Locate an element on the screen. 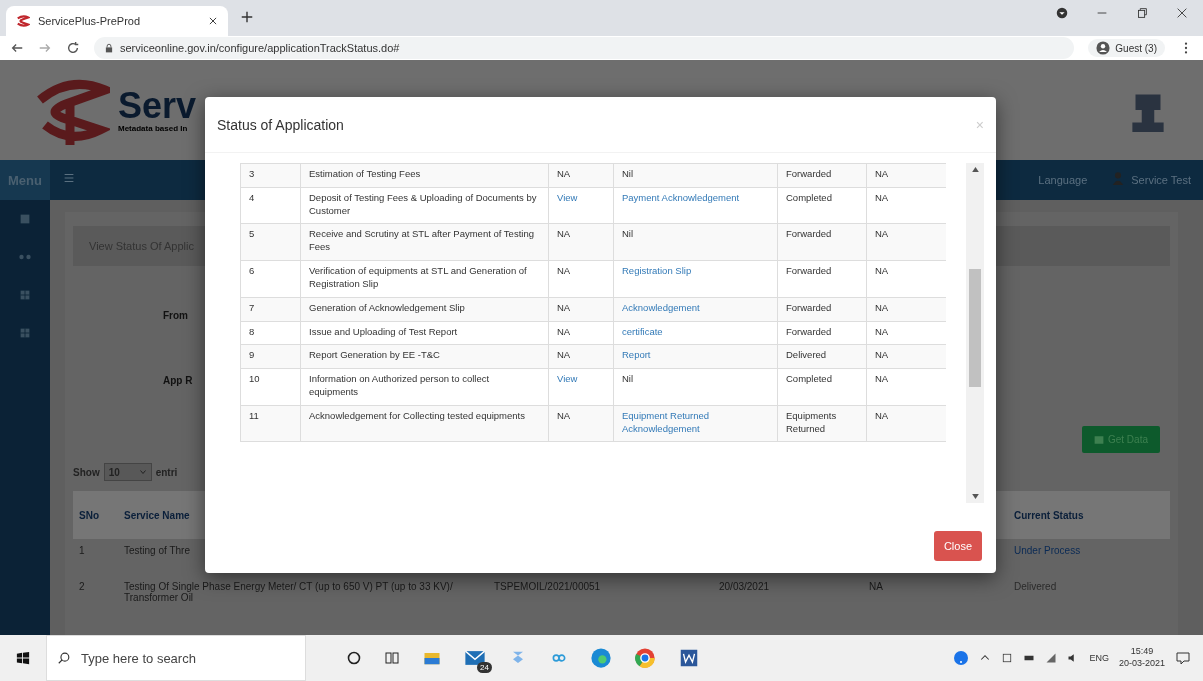  scrollbar is located at coordinates (975, 333).